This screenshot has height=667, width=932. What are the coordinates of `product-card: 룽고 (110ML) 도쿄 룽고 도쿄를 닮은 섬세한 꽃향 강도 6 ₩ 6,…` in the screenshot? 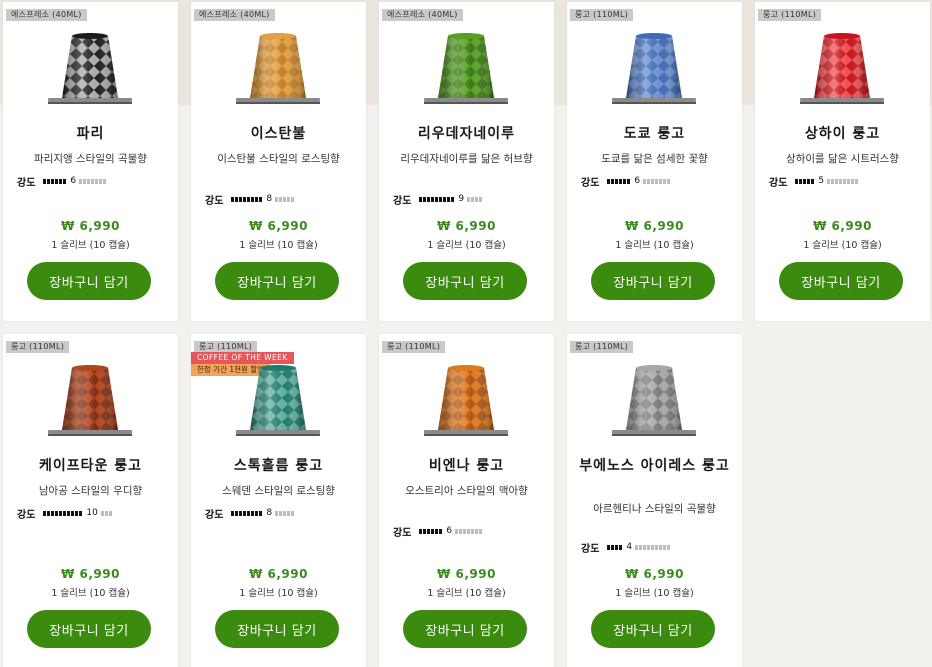 It's located at (654, 161).